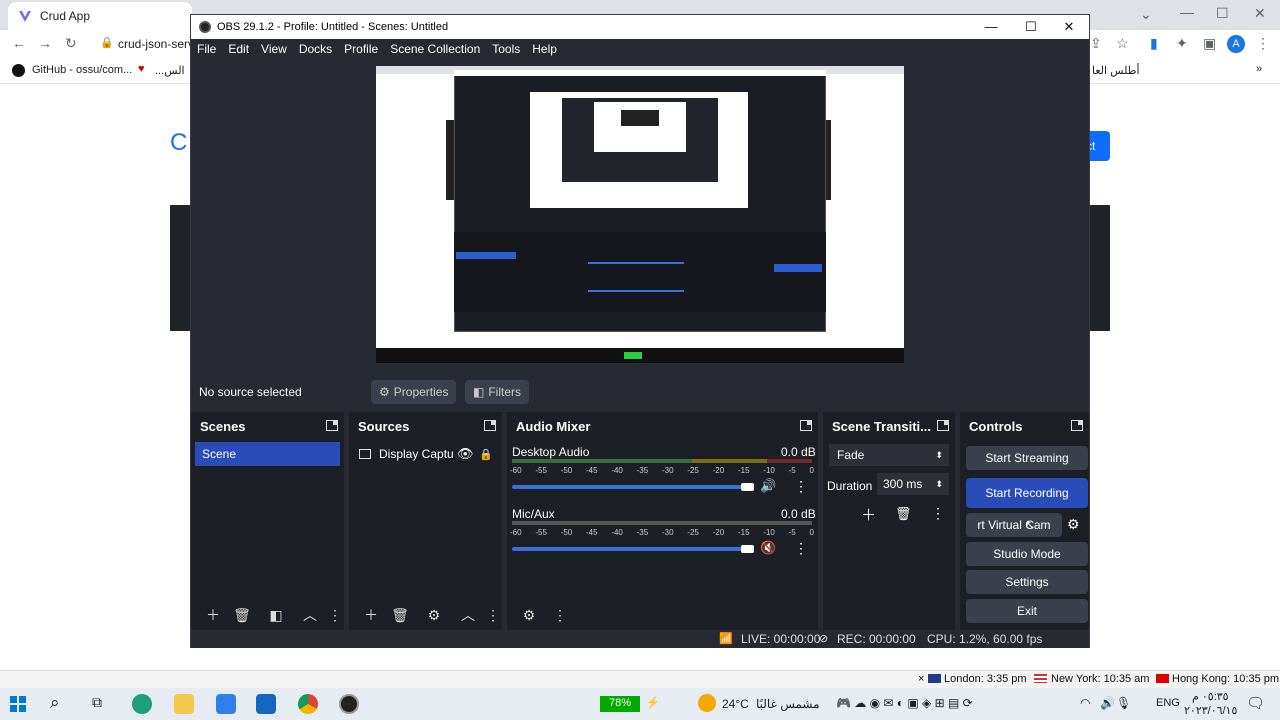 This screenshot has width=1280, height=720. What do you see at coordinates (276, 615) in the screenshot?
I see `filter-icon: ◧` at bounding box center [276, 615].